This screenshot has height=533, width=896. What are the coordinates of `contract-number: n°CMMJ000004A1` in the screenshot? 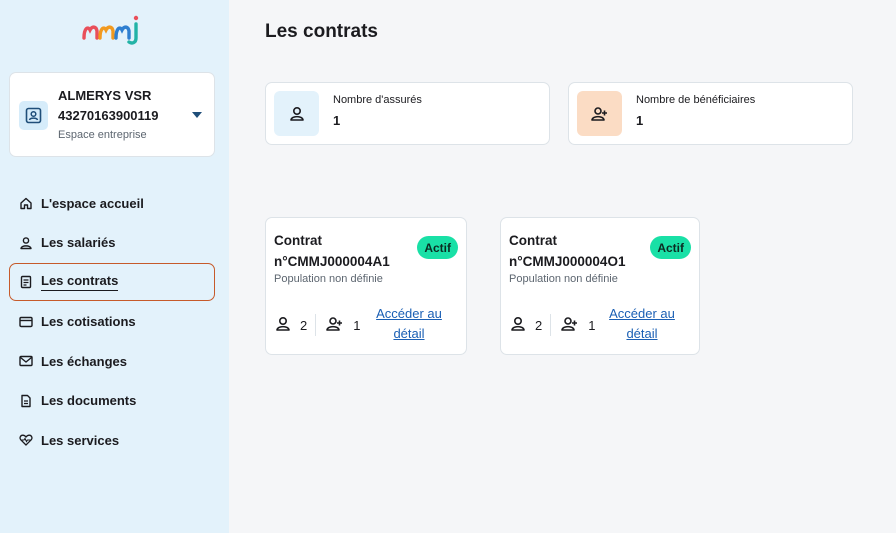 It's located at (332, 261).